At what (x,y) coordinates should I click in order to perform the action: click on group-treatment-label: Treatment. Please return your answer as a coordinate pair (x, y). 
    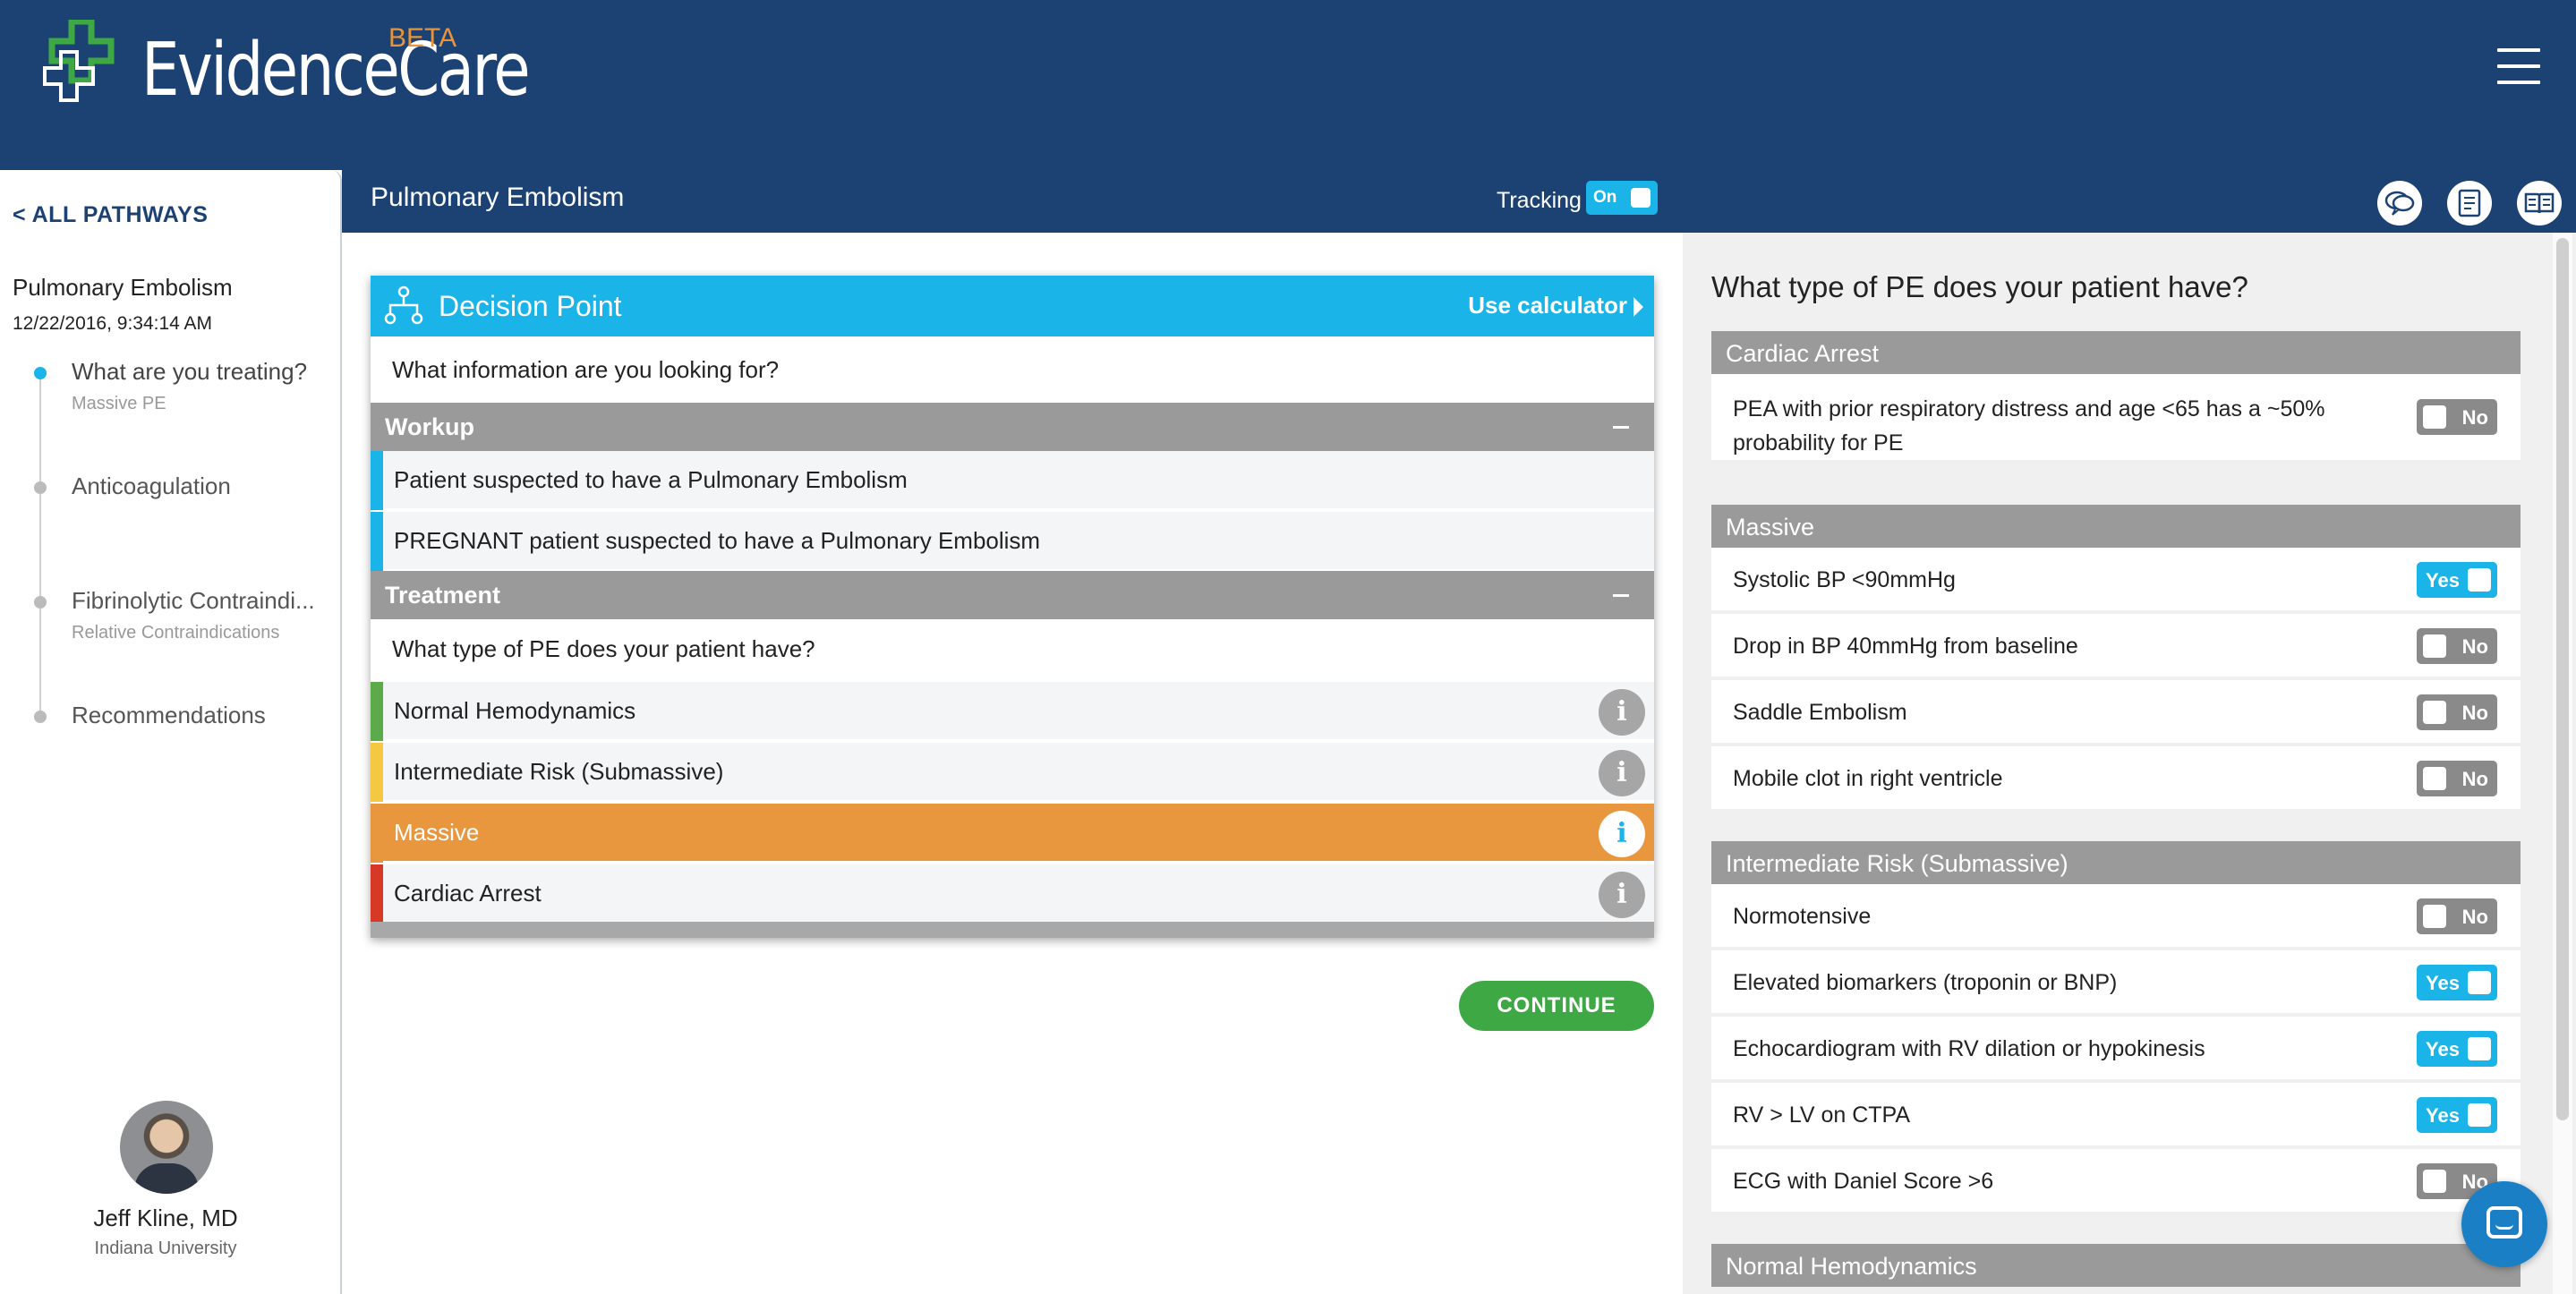
    Looking at the image, I should click on (443, 595).